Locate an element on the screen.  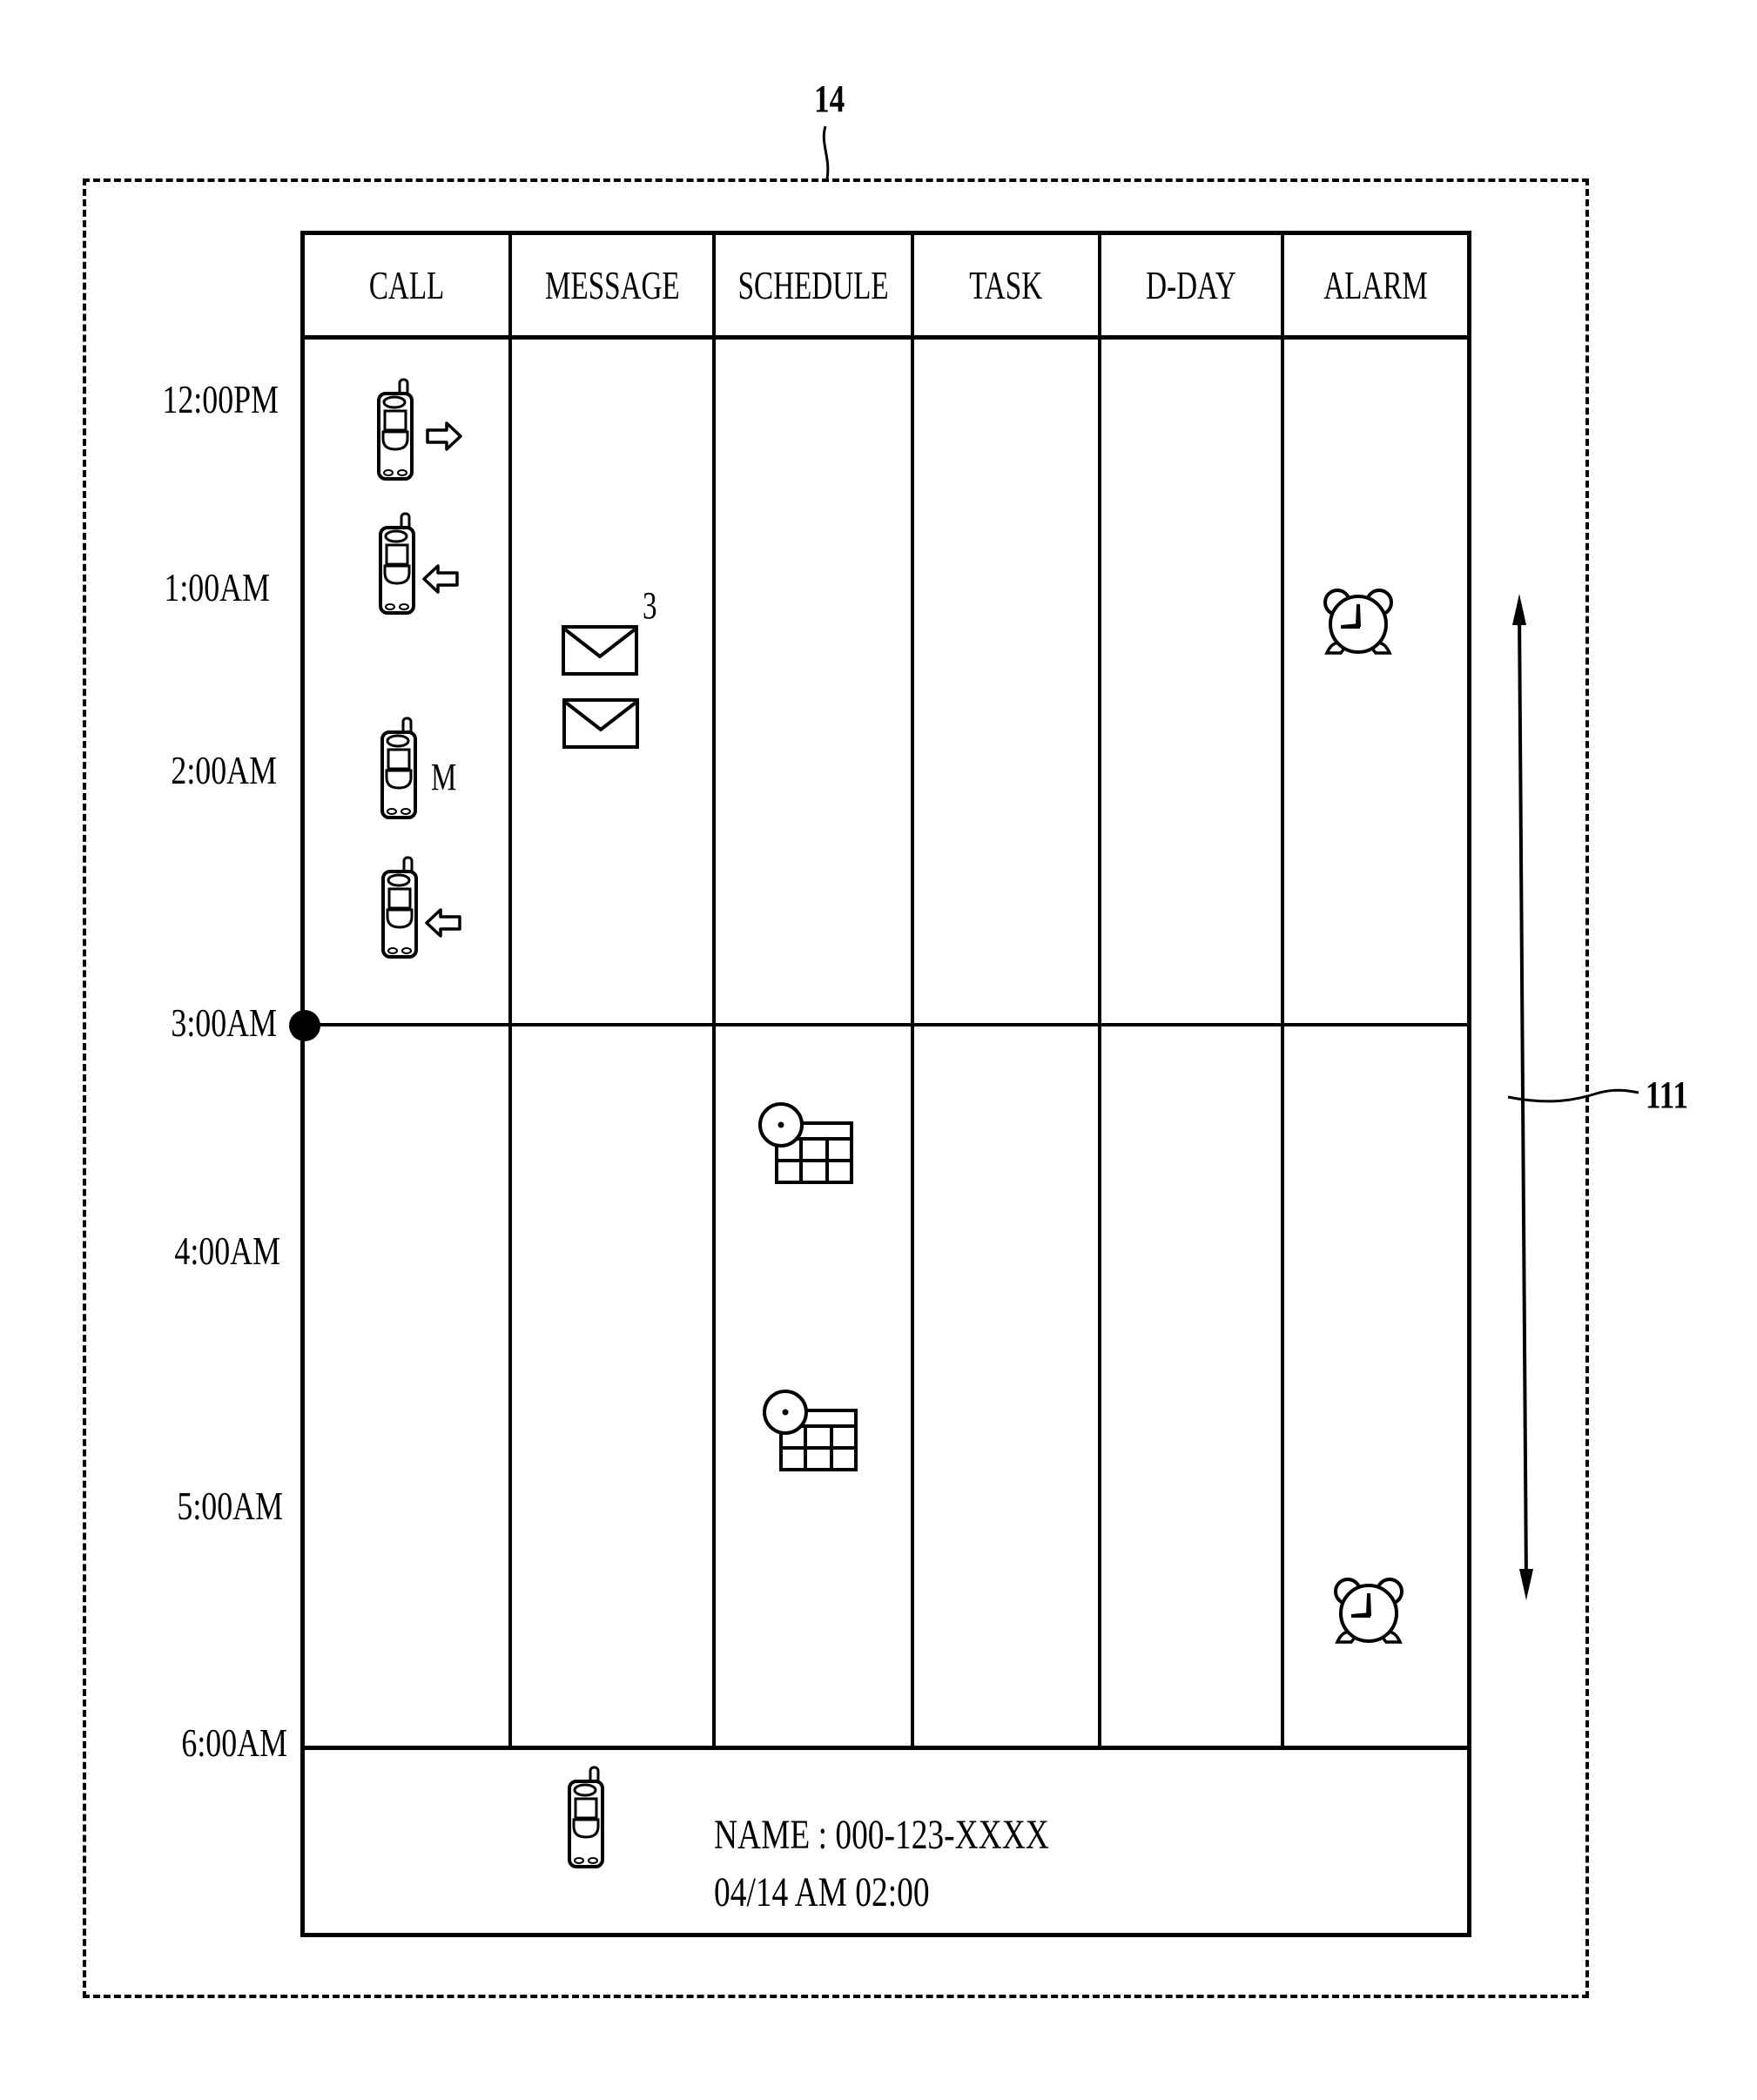
tab-task: TASK is located at coordinates (1007, 285).